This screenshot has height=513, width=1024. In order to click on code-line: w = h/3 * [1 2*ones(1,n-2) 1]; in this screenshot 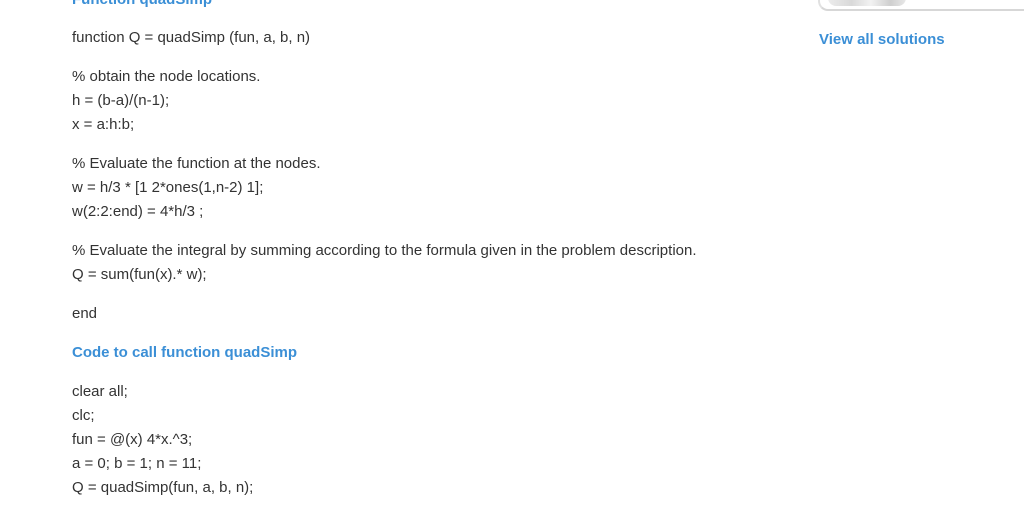, I will do `click(168, 187)`.